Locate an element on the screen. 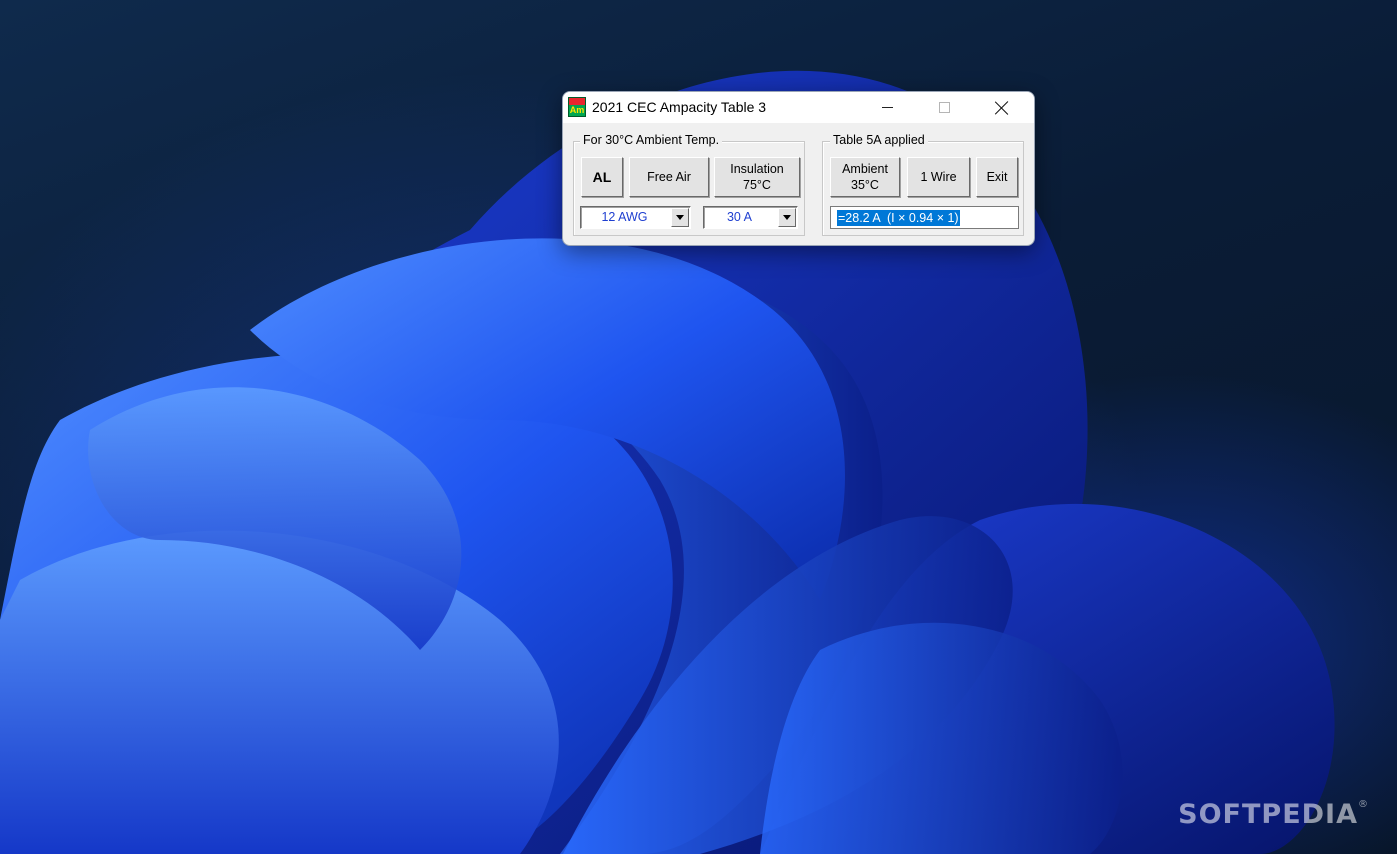  insulation-button: Insulation 75°C is located at coordinates (757, 177).